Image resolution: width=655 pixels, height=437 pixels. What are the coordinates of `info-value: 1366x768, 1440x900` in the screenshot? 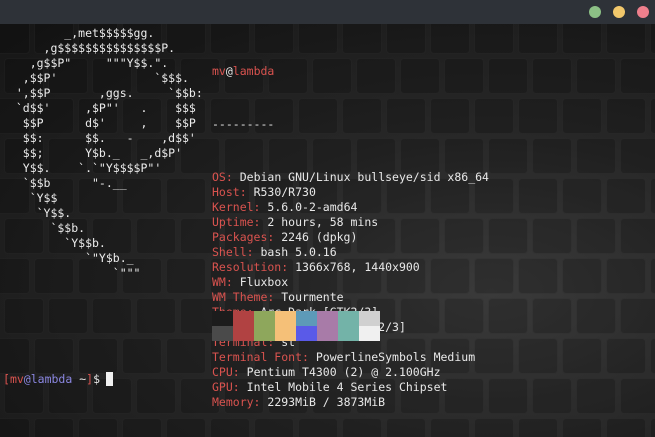 It's located at (357, 267).